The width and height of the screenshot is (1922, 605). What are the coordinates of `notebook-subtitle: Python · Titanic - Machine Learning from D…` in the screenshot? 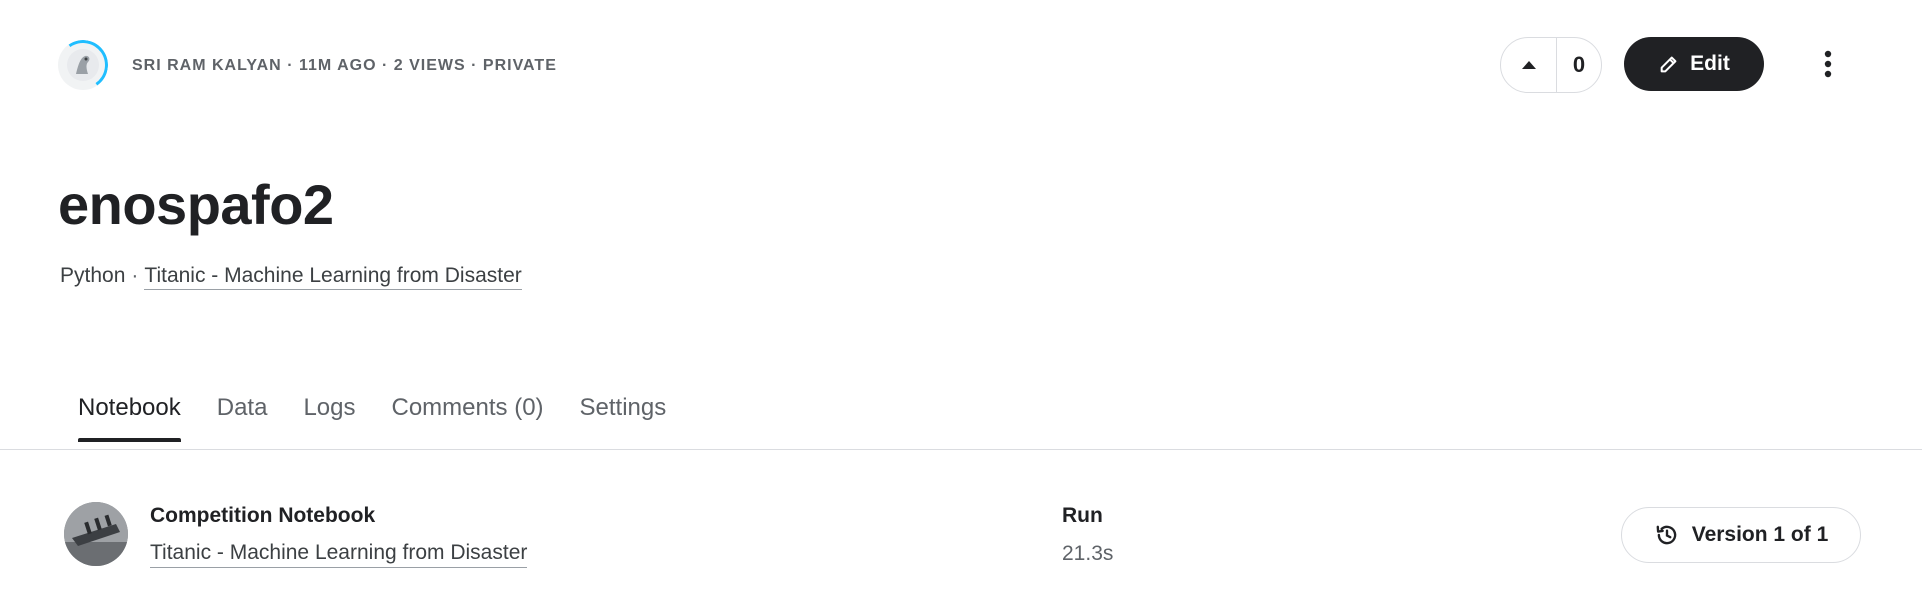 It's located at (291, 277).